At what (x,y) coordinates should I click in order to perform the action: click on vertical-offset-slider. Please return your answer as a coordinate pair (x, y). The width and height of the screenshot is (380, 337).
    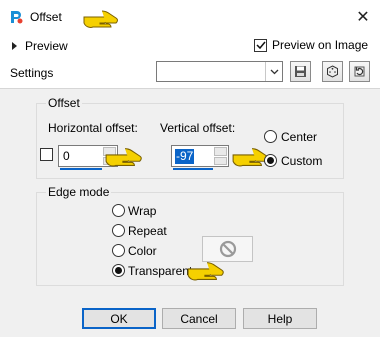
    Looking at the image, I should click on (193, 169).